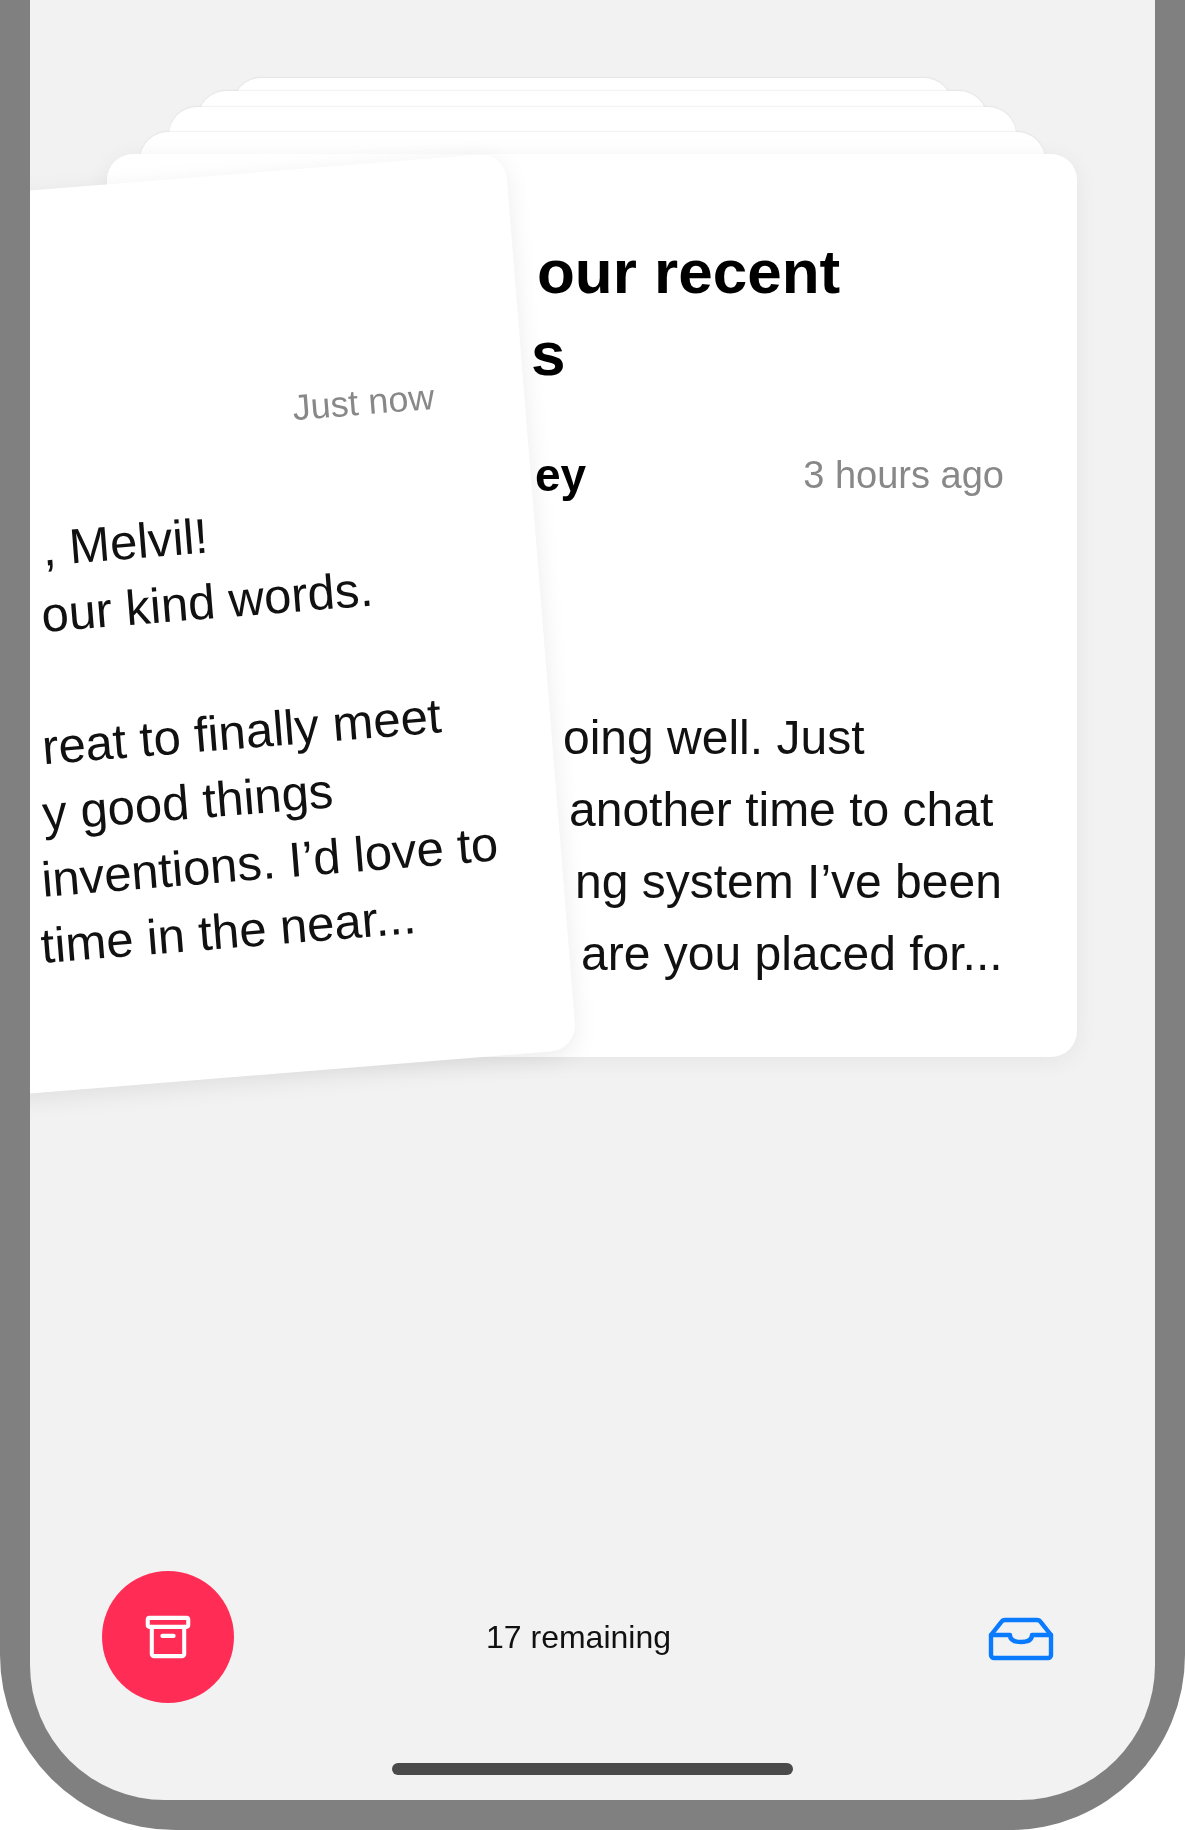 The image size is (1185, 1830). Describe the element at coordinates (788, 882) in the screenshot. I see `card-text: ng system I’ve been` at that location.